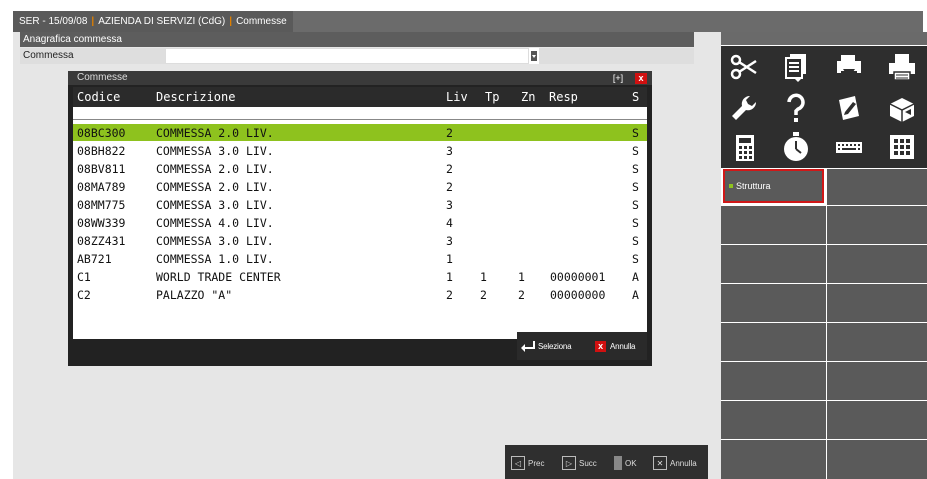 Image resolution: width=927 pixels, height=479 pixels. I want to click on title-company-date: SER - 15/09/08, so click(53, 21).